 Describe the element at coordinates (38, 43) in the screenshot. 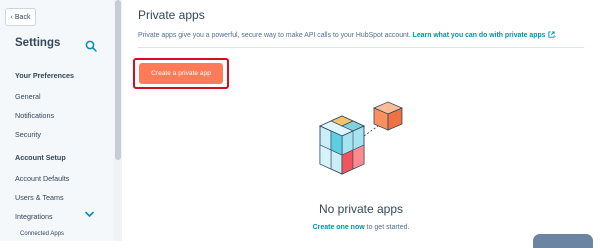

I see `settings-title: Settings` at that location.